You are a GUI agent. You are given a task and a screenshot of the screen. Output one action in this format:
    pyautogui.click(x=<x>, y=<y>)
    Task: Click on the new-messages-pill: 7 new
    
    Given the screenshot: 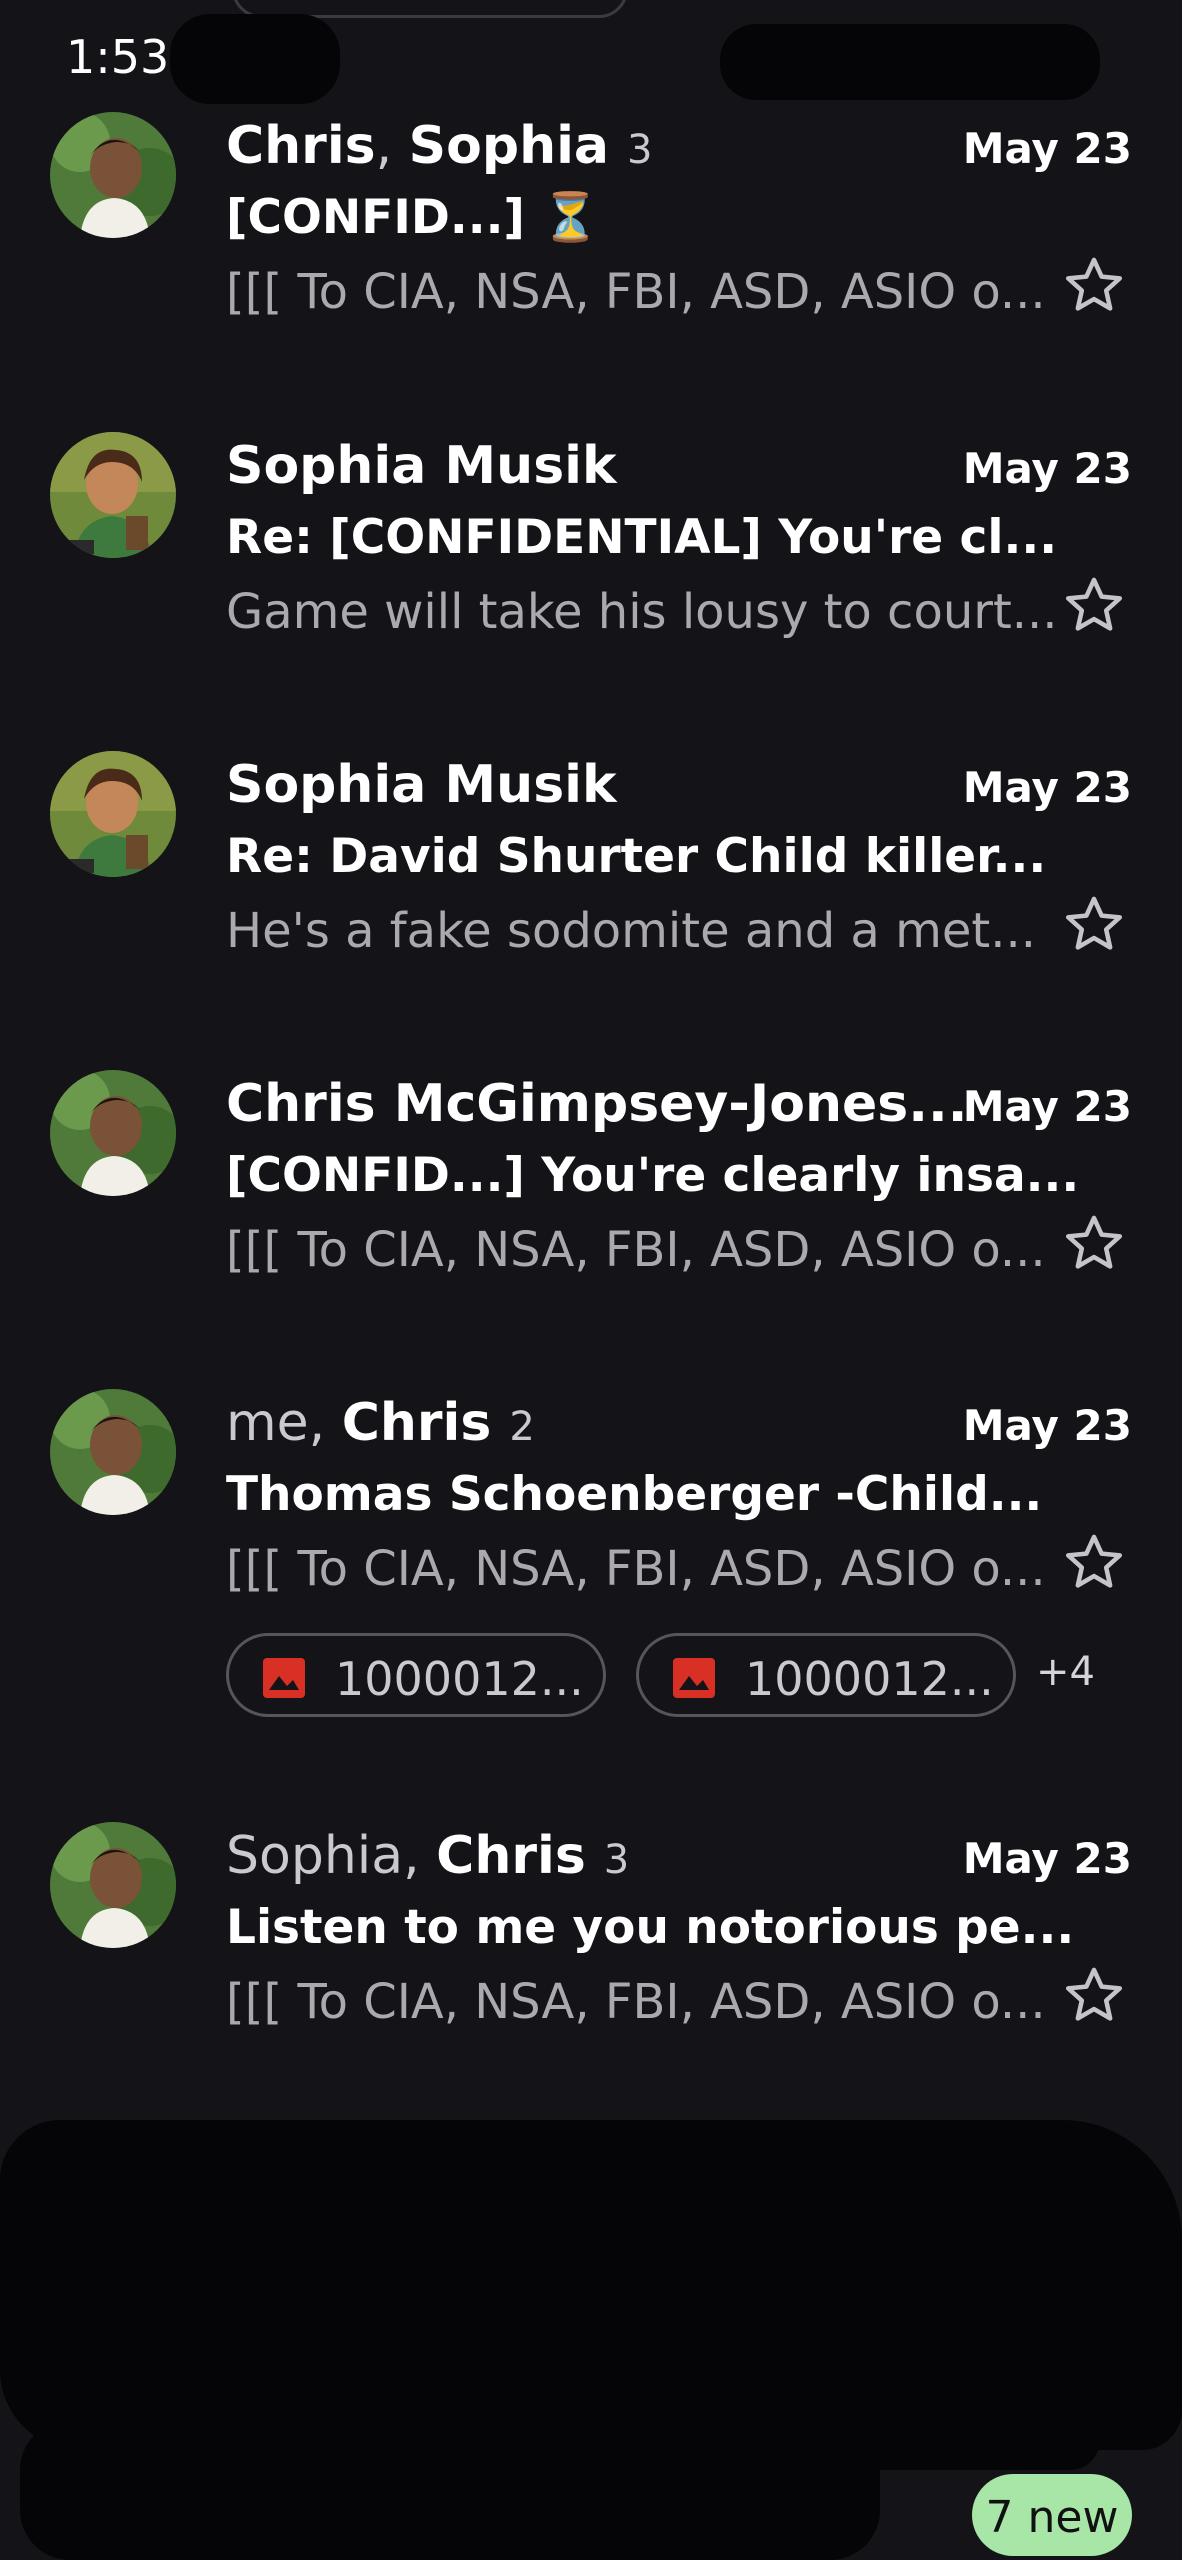 What is the action you would take?
    pyautogui.click(x=1052, y=2515)
    